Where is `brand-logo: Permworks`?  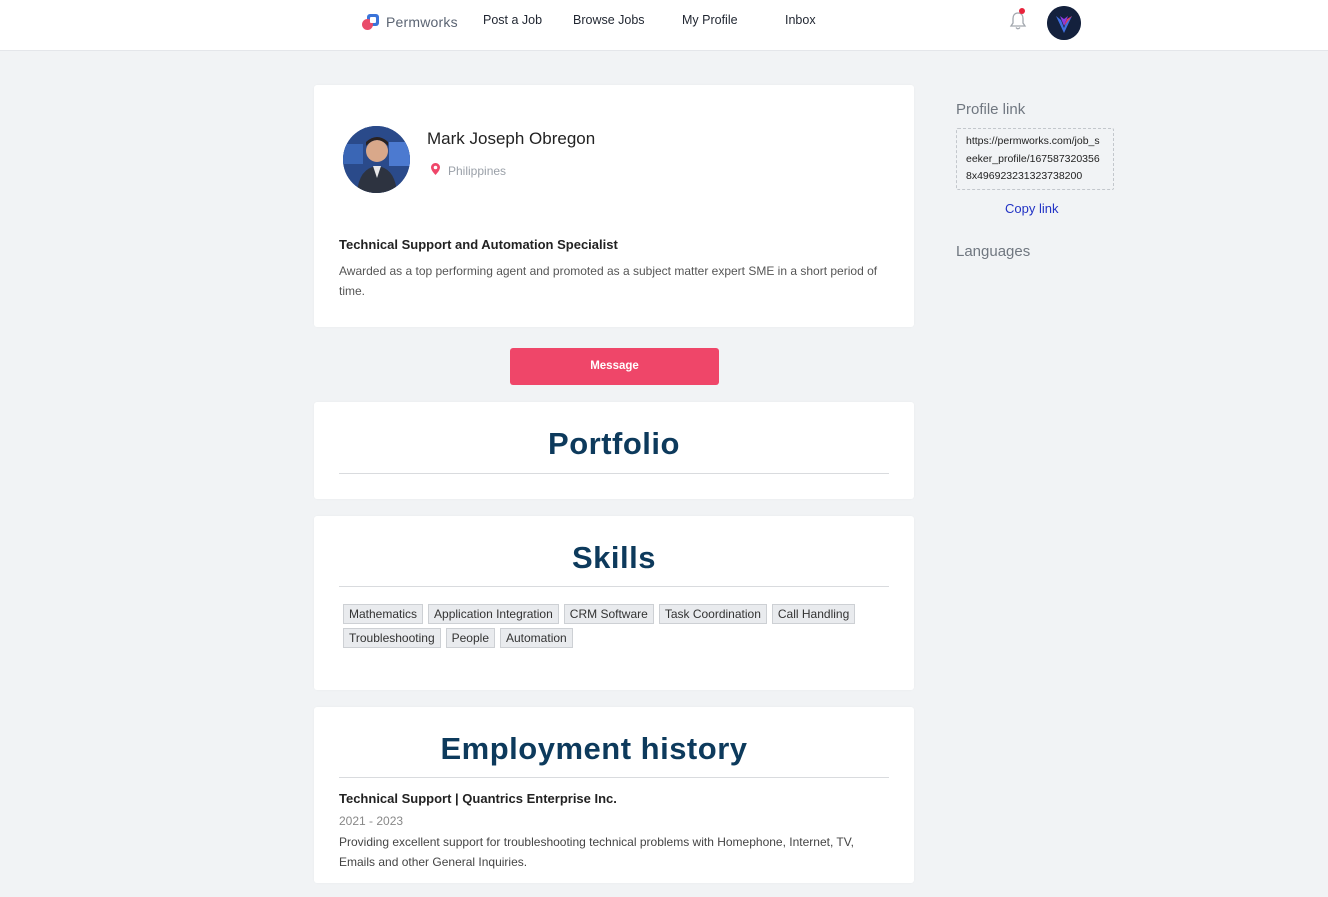
brand-logo: Permworks is located at coordinates (410, 22).